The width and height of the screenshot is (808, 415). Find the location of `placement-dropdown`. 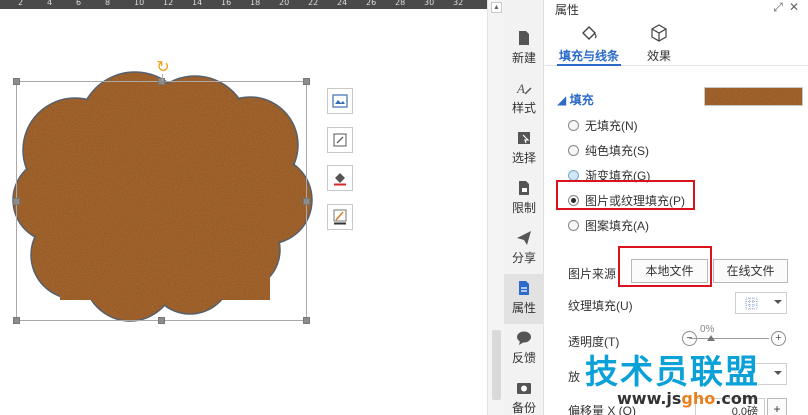

placement-dropdown is located at coordinates (761, 374).